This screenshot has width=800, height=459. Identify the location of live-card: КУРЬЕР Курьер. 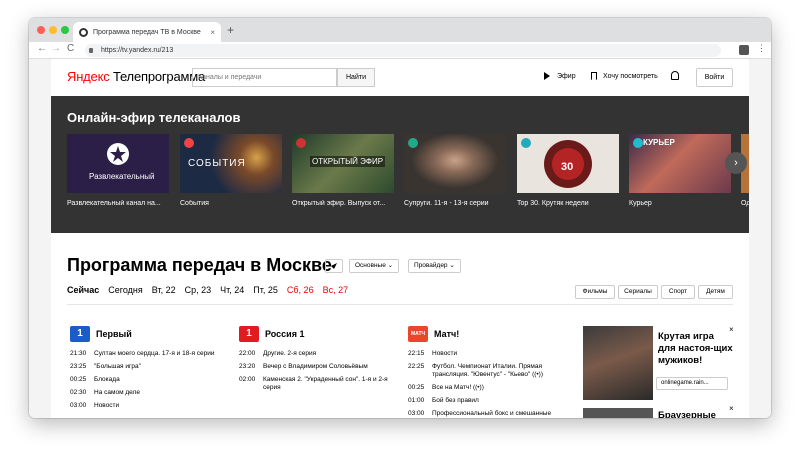
(680, 170).